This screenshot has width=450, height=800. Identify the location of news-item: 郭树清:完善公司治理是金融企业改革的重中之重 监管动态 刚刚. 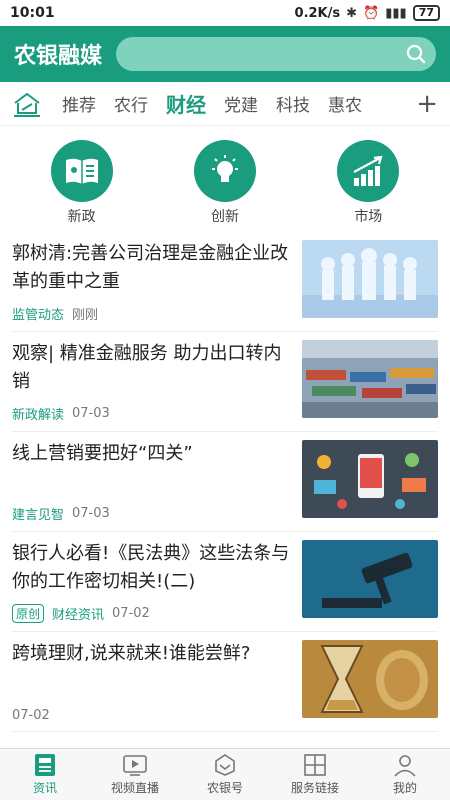
(225, 282).